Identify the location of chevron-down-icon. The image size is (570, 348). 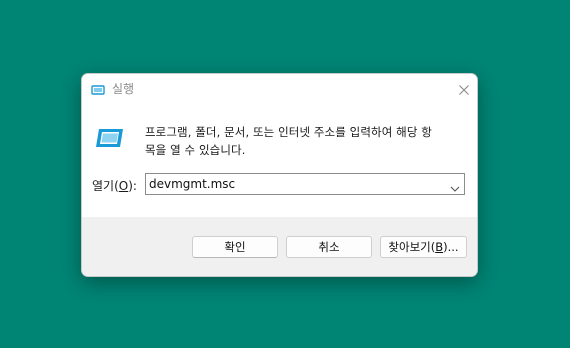
(455, 185).